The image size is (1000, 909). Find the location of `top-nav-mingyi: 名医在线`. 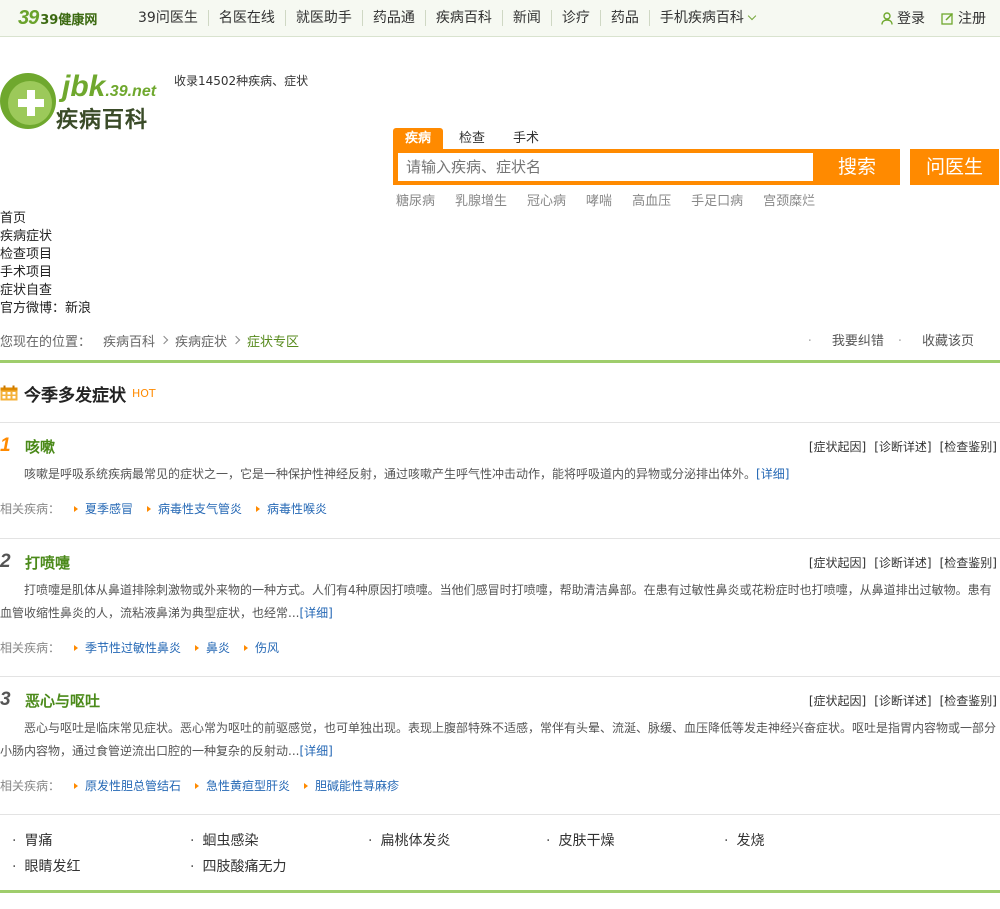

top-nav-mingyi: 名医在线 is located at coordinates (246, 18).